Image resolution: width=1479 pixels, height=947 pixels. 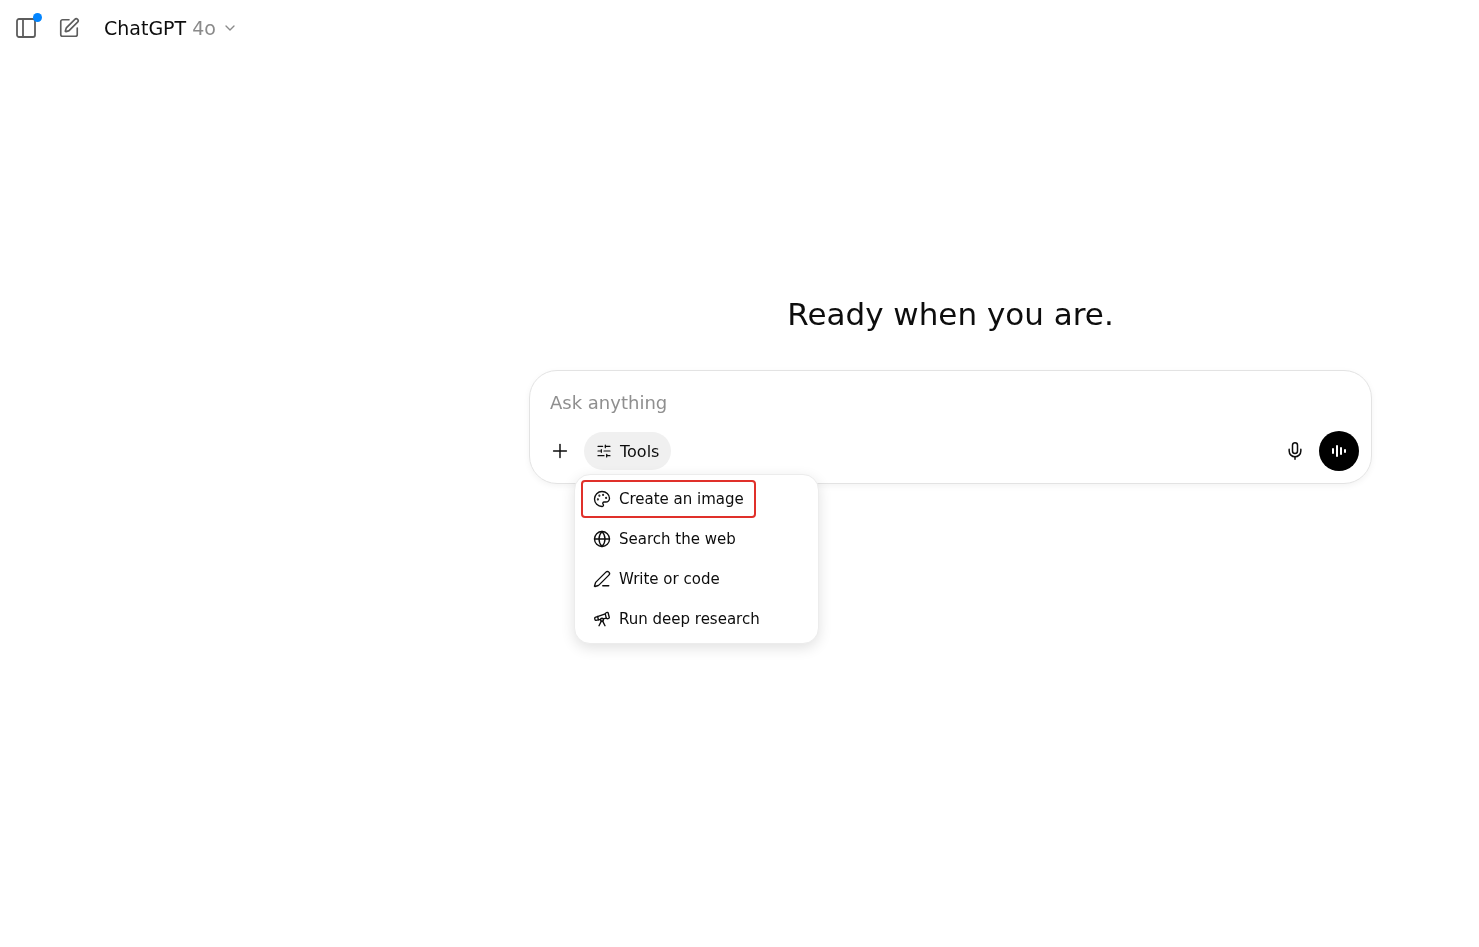 I want to click on message-field: Ask anything Tools, so click(x=950, y=427).